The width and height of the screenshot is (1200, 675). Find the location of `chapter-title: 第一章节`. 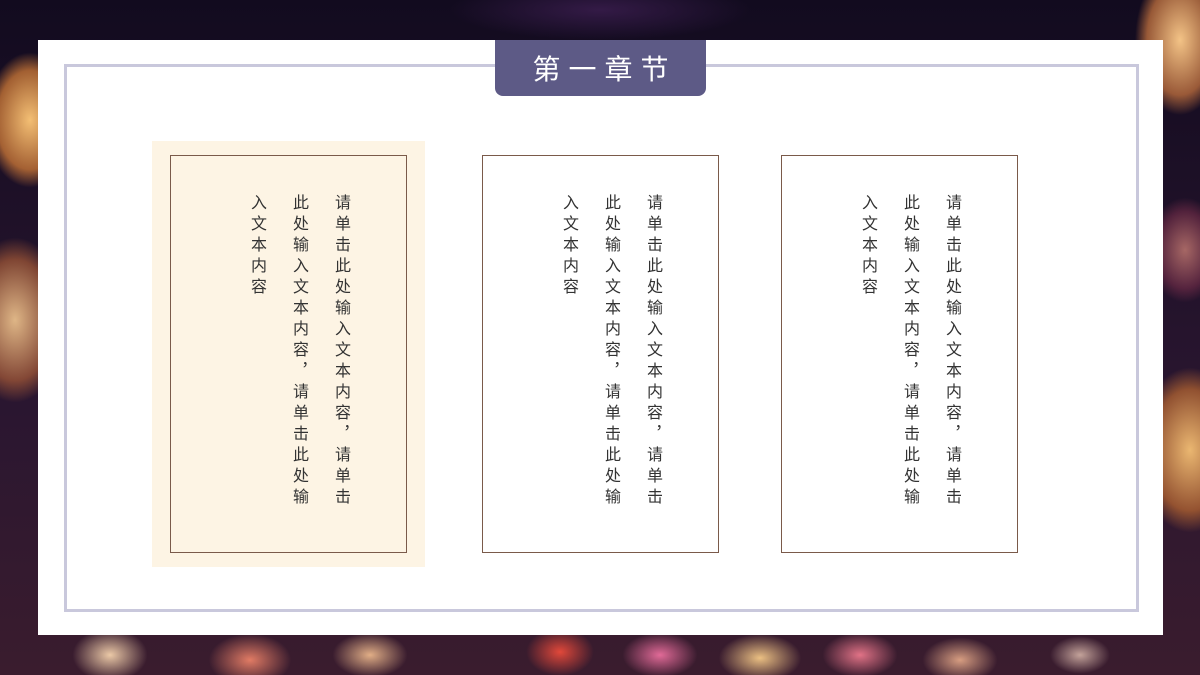

chapter-title: 第一章节 is located at coordinates (604, 69).